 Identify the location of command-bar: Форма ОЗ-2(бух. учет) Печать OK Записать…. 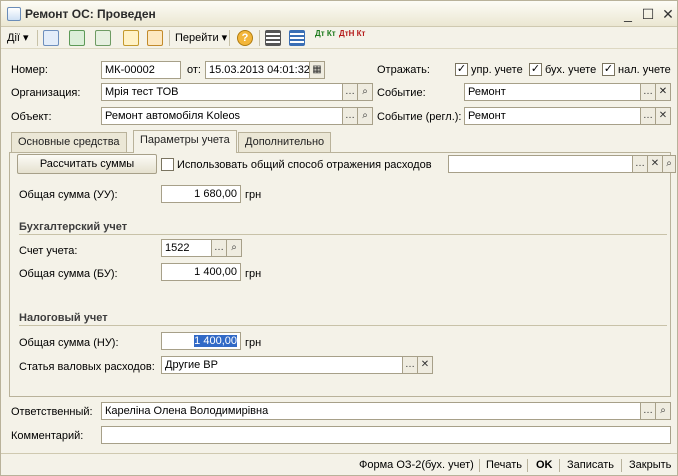
(339, 464).